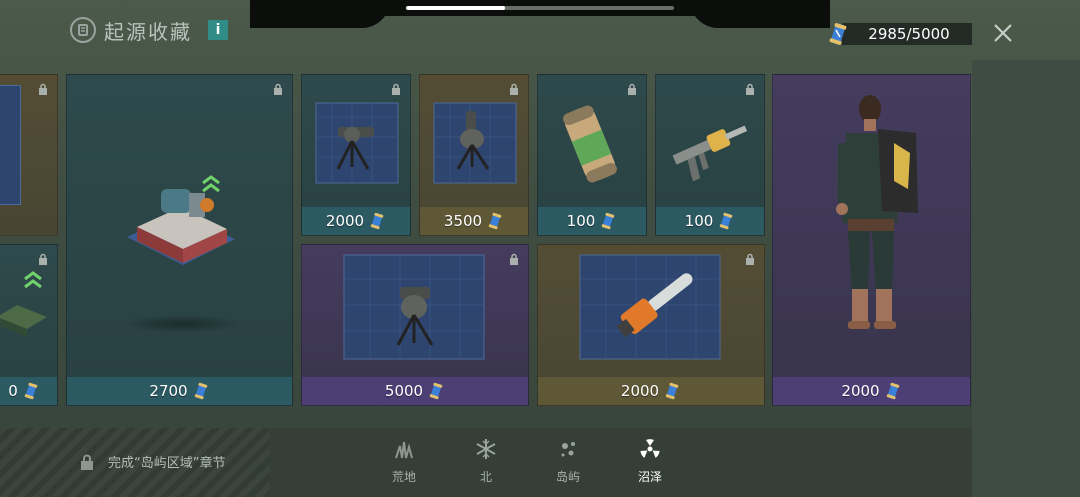 Image resolution: width=1080 pixels, height=497 pixels. I want to click on currency-display: 2985/5000, so click(899, 34).